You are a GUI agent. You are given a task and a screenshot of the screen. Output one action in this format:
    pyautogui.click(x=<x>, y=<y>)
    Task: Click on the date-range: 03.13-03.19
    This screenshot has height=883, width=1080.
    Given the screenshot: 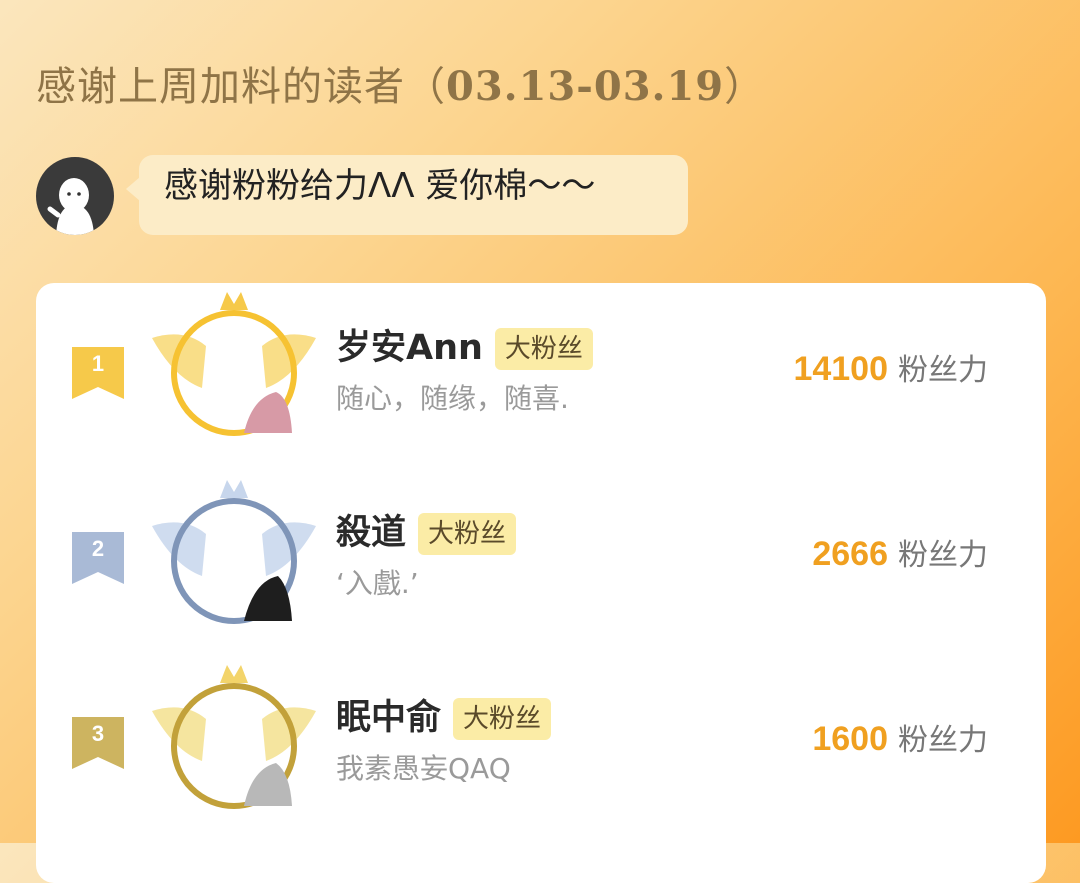 What is the action you would take?
    pyautogui.click(x=585, y=86)
    